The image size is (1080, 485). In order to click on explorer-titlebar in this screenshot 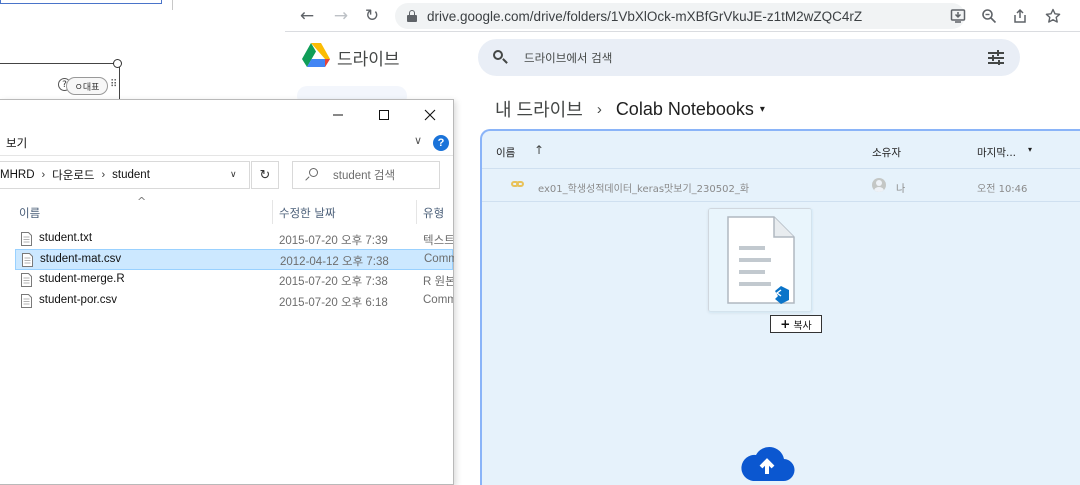, I will do `click(226, 115)`.